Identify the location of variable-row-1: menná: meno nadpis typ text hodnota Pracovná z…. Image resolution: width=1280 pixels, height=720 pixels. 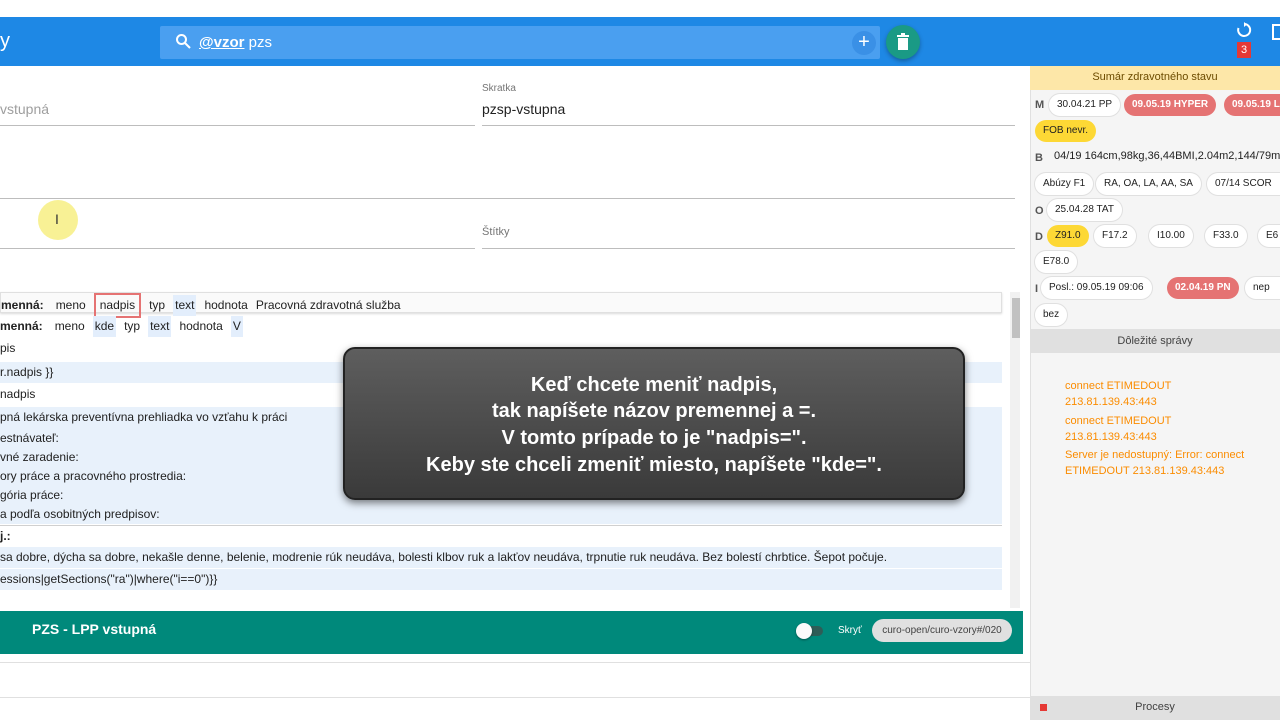
(501, 305).